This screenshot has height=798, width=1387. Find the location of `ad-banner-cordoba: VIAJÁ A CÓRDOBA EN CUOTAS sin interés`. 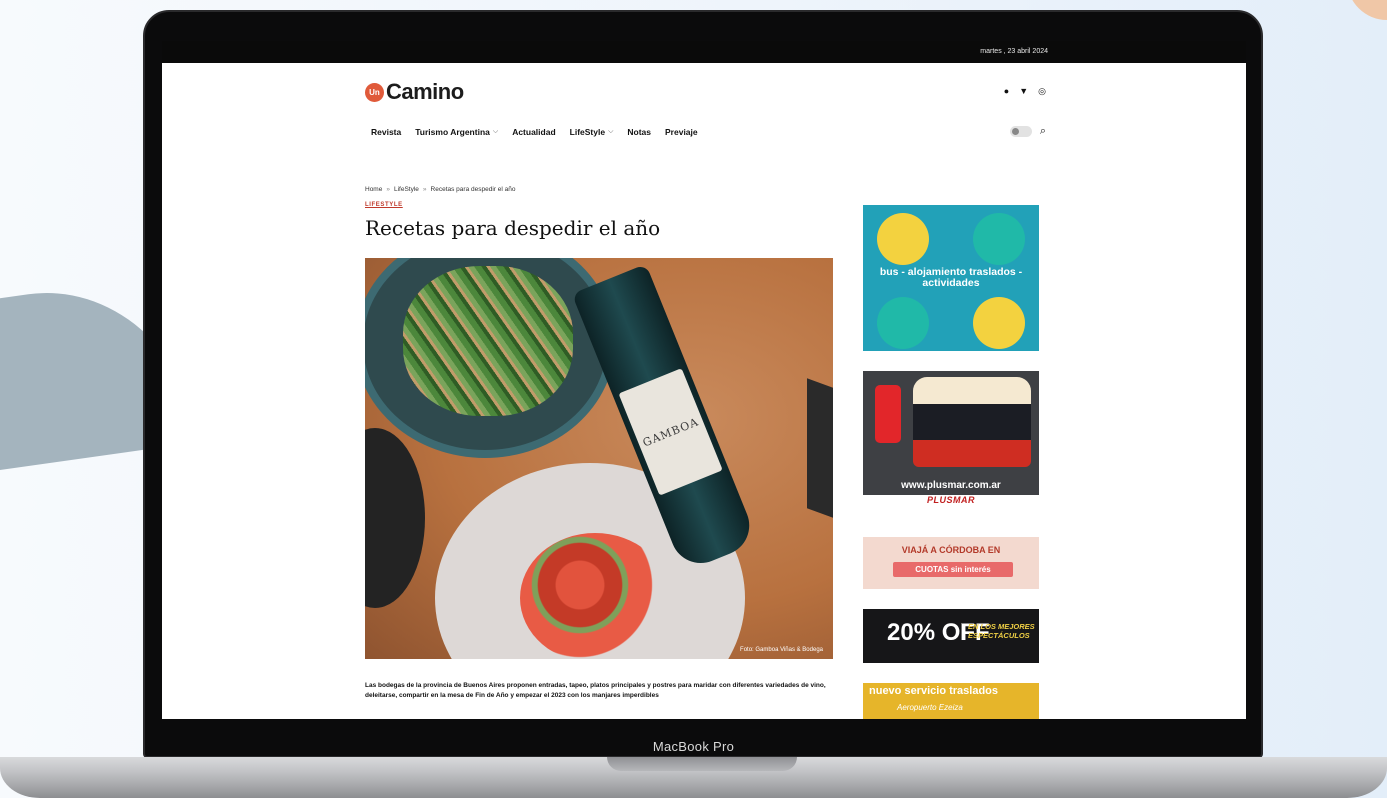

ad-banner-cordoba: VIAJÁ A CÓRDOBA EN CUOTAS sin interés is located at coordinates (951, 563).